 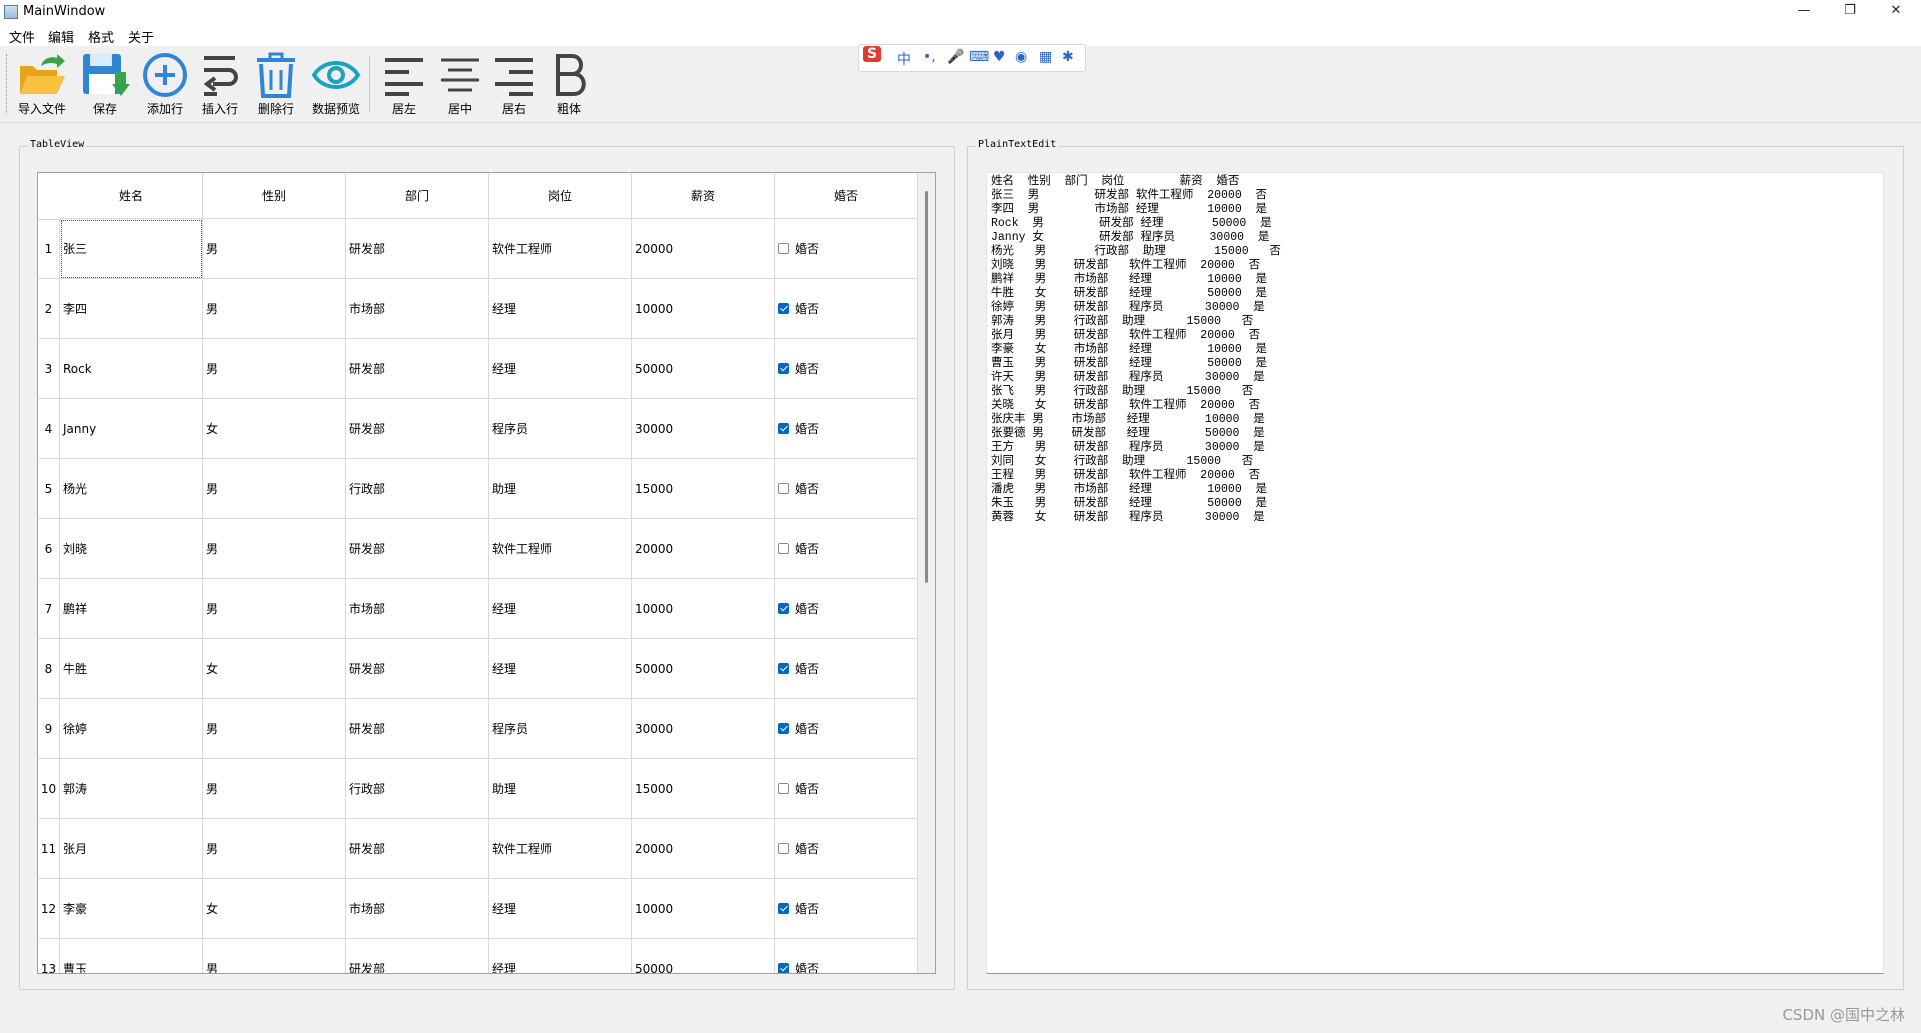 What do you see at coordinates (49, 249) in the screenshot?
I see `row-header: 1` at bounding box center [49, 249].